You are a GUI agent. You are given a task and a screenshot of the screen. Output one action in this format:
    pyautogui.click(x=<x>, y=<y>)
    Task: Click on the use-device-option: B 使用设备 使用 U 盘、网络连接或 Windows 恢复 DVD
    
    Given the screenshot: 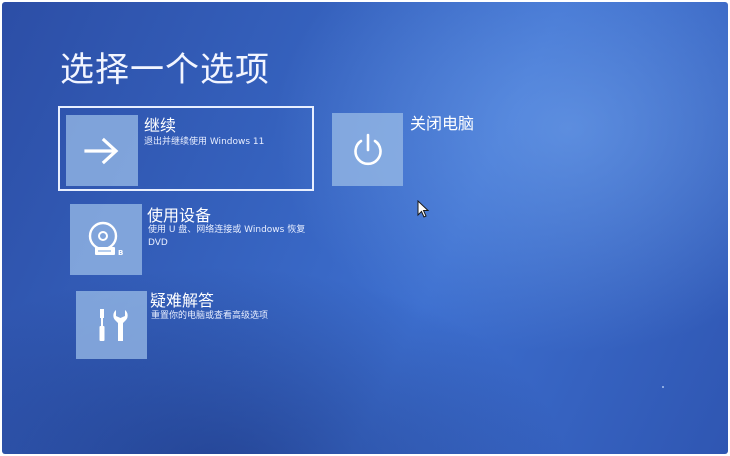 What is the action you would take?
    pyautogui.click(x=195, y=240)
    